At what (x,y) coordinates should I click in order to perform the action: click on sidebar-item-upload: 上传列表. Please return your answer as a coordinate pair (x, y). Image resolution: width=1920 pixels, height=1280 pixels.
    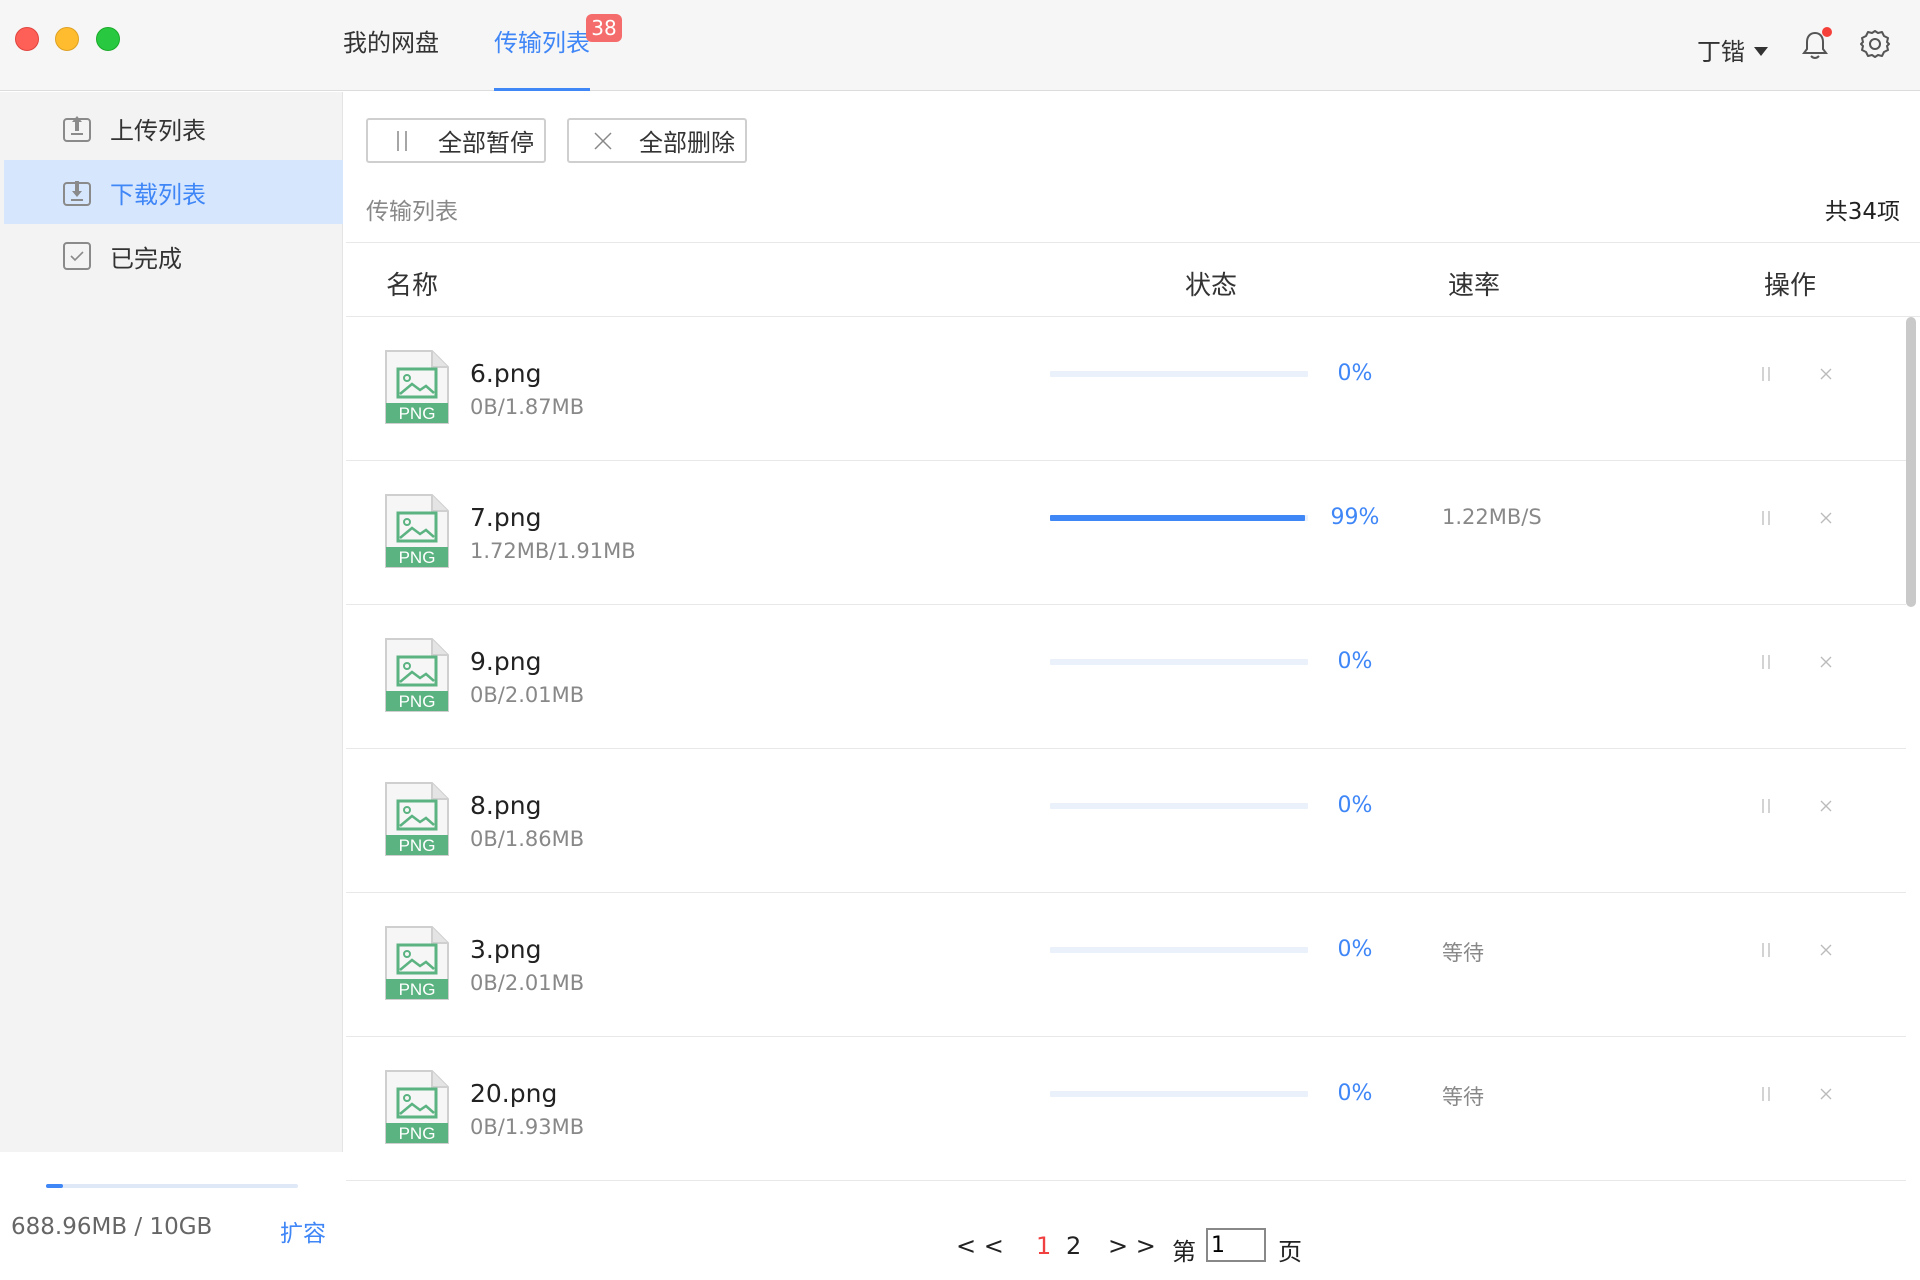
    Looking at the image, I should click on (173, 128).